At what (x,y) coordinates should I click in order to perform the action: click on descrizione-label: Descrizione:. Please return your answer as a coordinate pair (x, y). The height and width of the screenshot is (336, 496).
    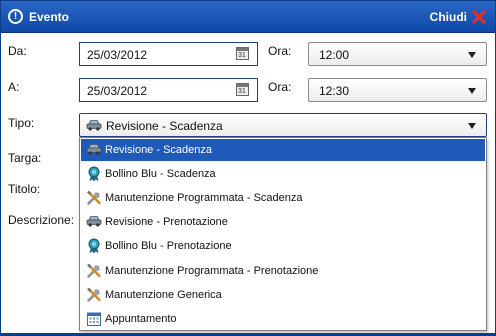
    Looking at the image, I should click on (41, 220).